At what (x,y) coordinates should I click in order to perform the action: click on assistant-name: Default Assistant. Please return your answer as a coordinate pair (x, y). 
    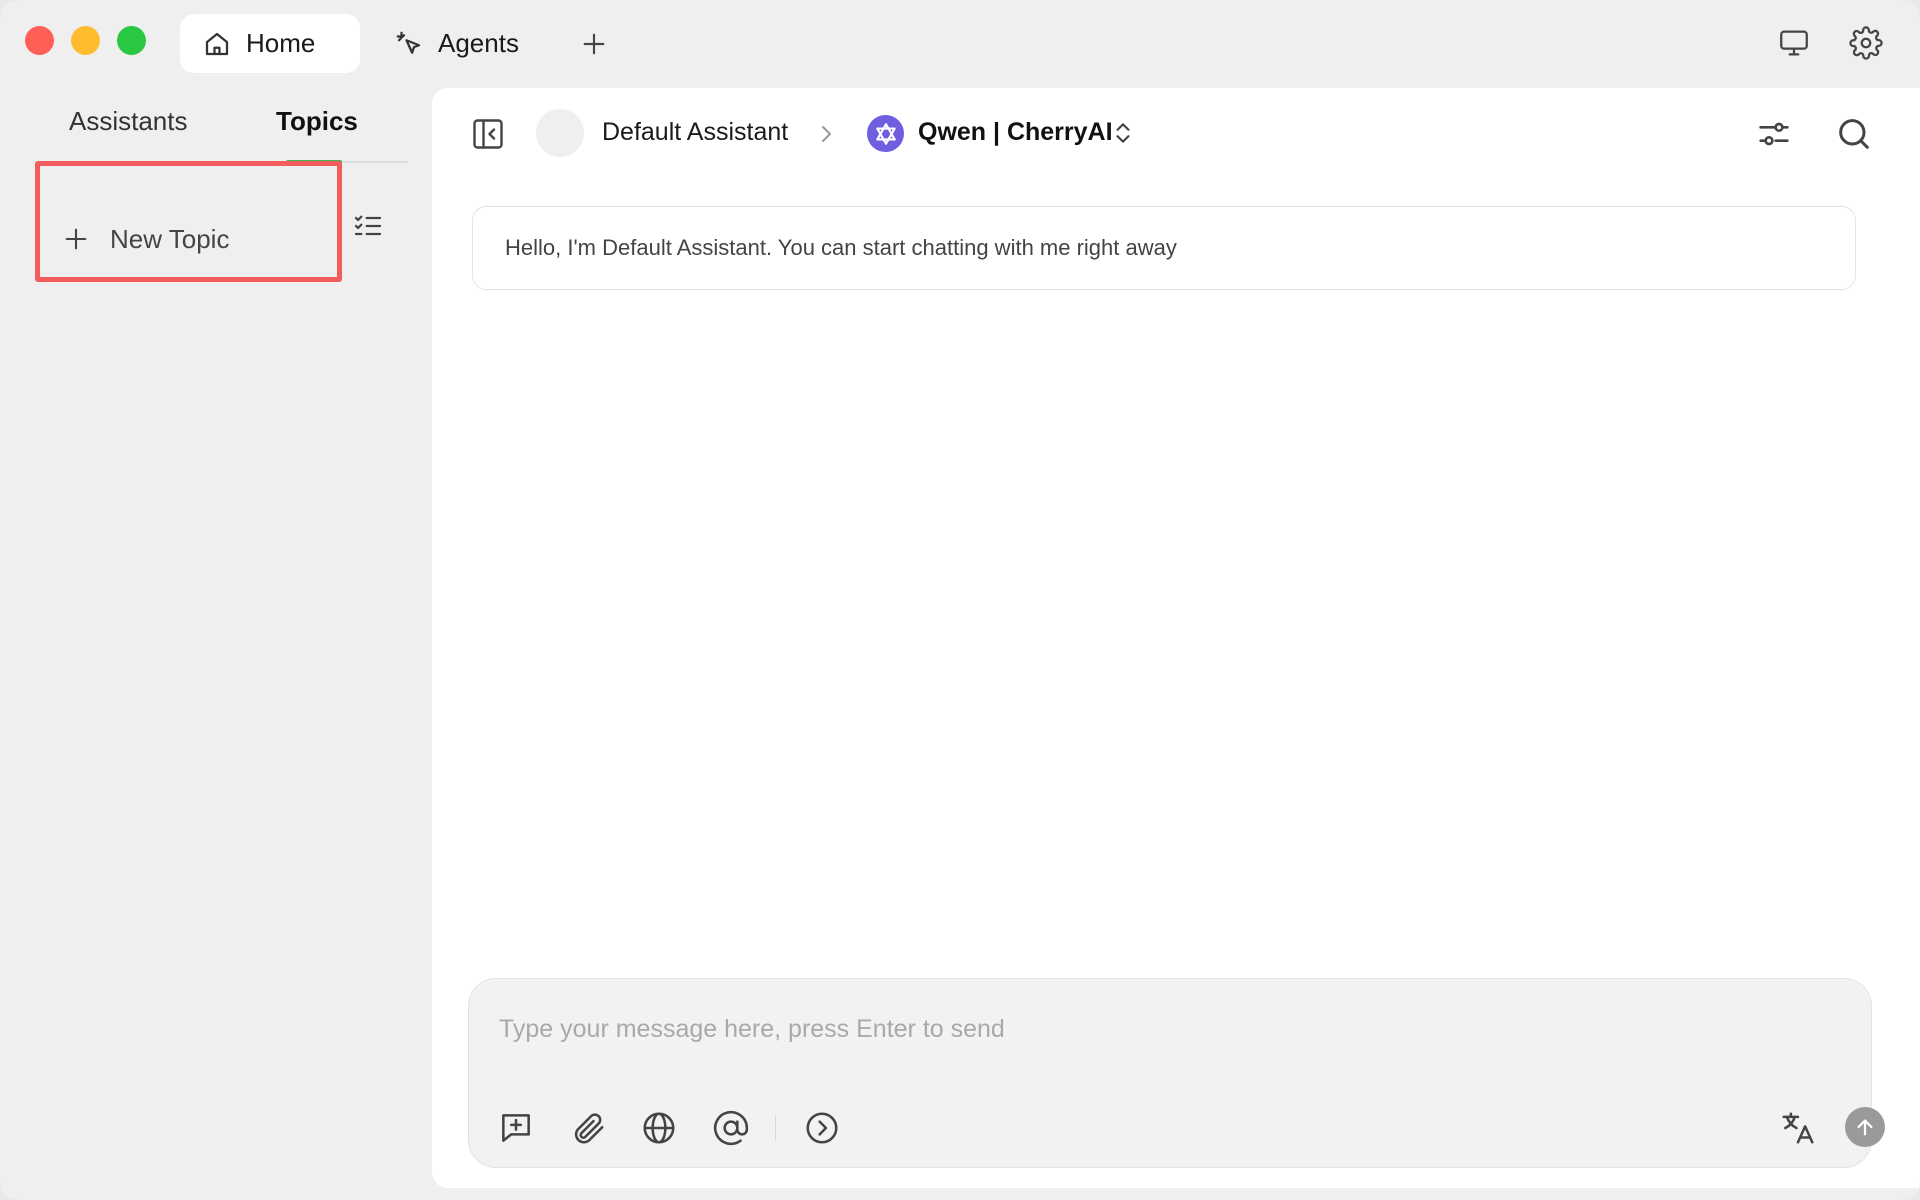
    Looking at the image, I should click on (695, 132).